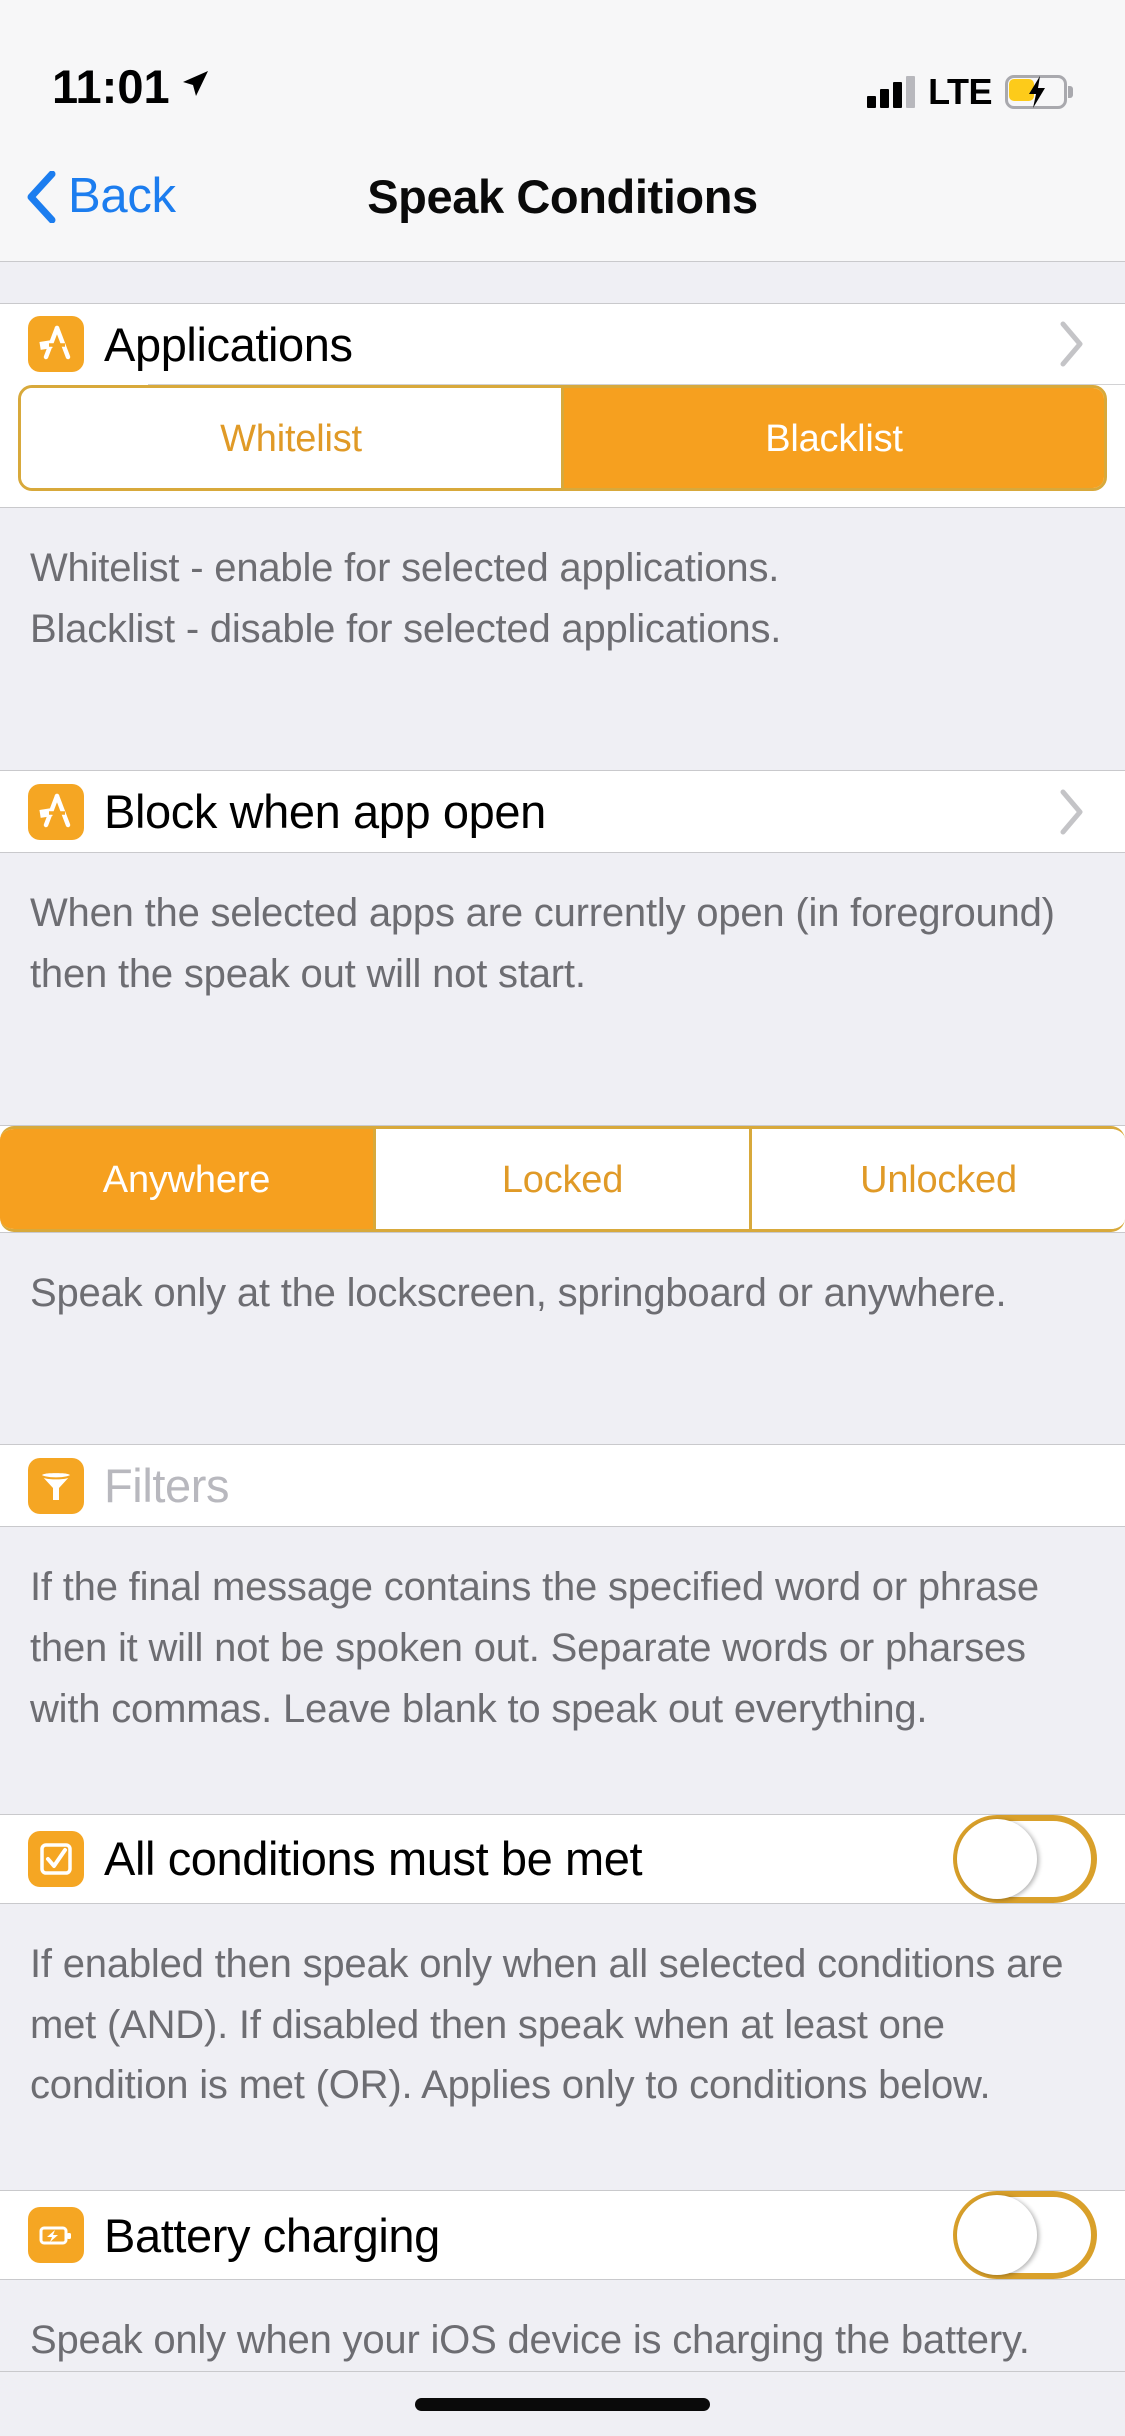  Describe the element at coordinates (373, 1859) in the screenshot. I see `row-all-conditions-label: All conditions must be met` at that location.